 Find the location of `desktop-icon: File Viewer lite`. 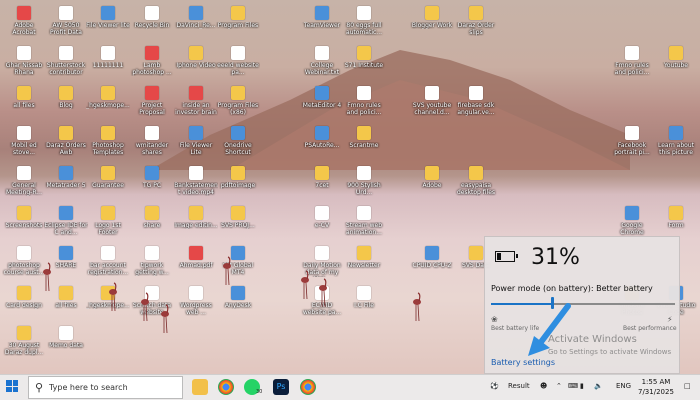

desktop-icon: File Viewer lite is located at coordinates (108, 24).